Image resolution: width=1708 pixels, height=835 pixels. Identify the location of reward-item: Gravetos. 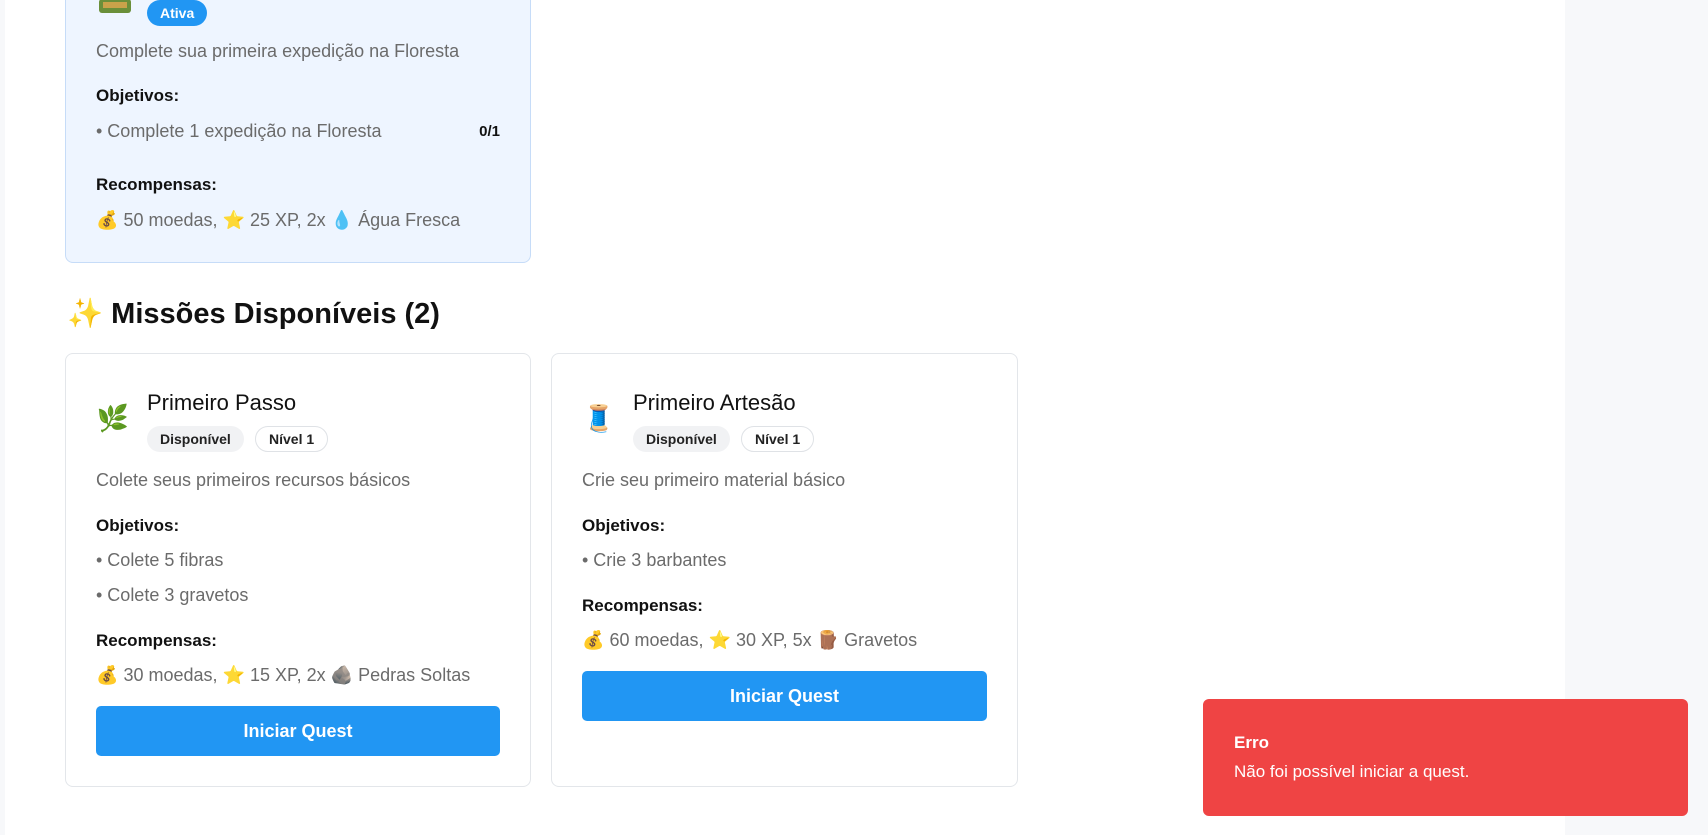
(881, 640).